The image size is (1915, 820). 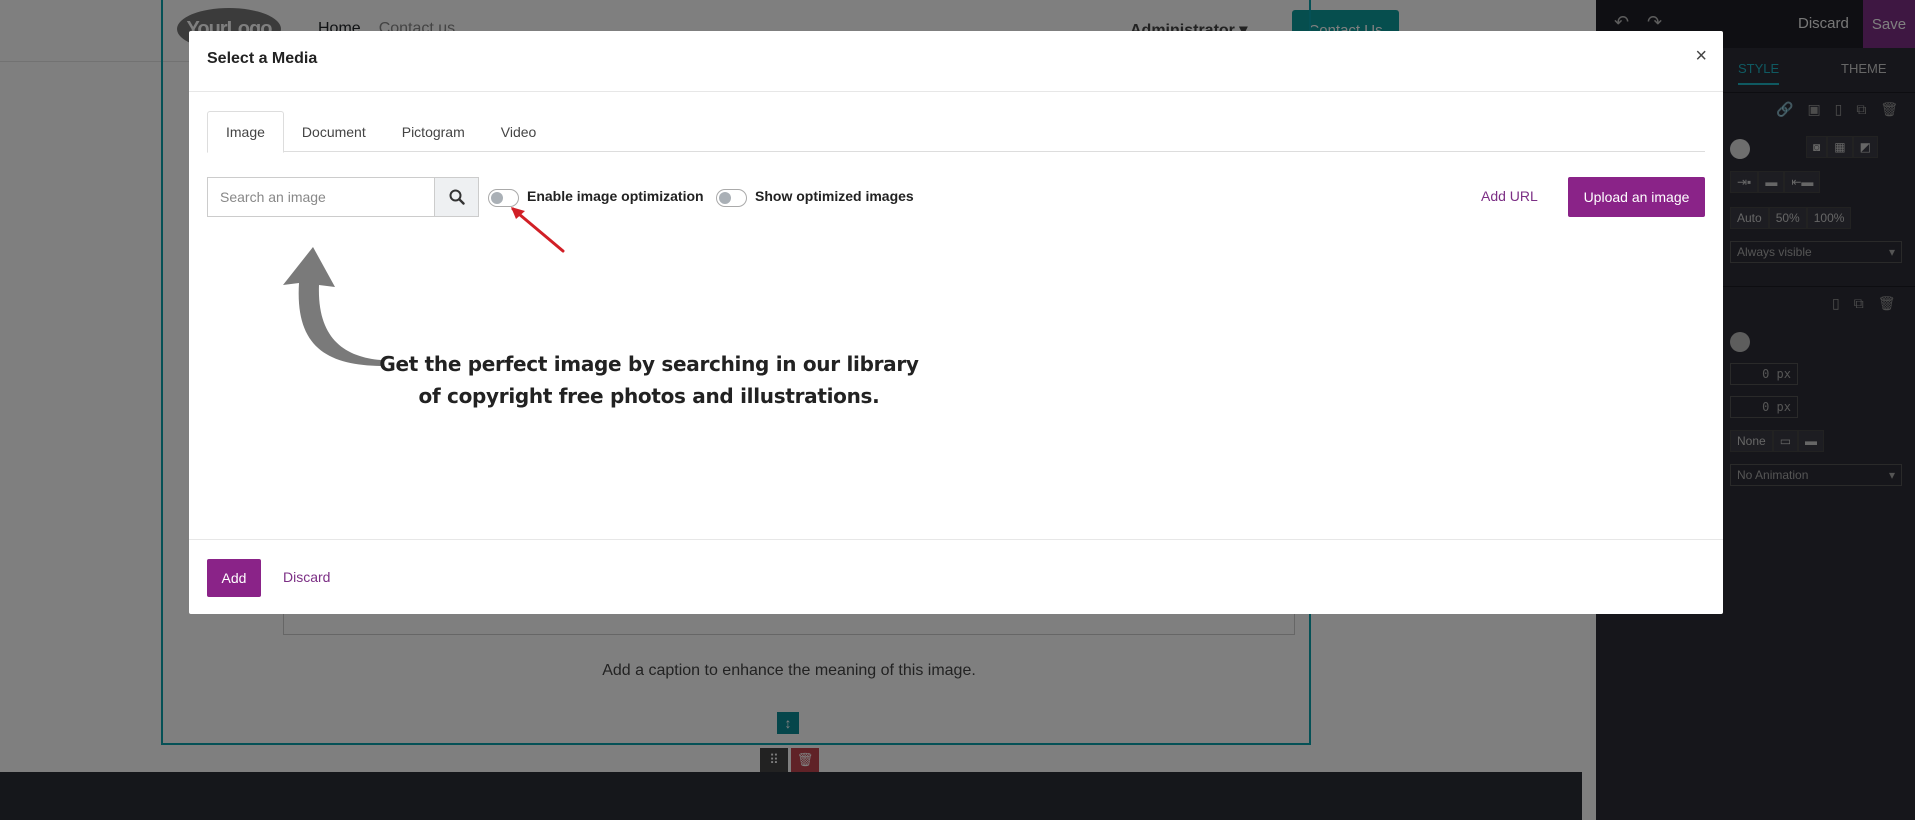 What do you see at coordinates (1509, 196) in the screenshot?
I see `add-url-link: Add URL` at bounding box center [1509, 196].